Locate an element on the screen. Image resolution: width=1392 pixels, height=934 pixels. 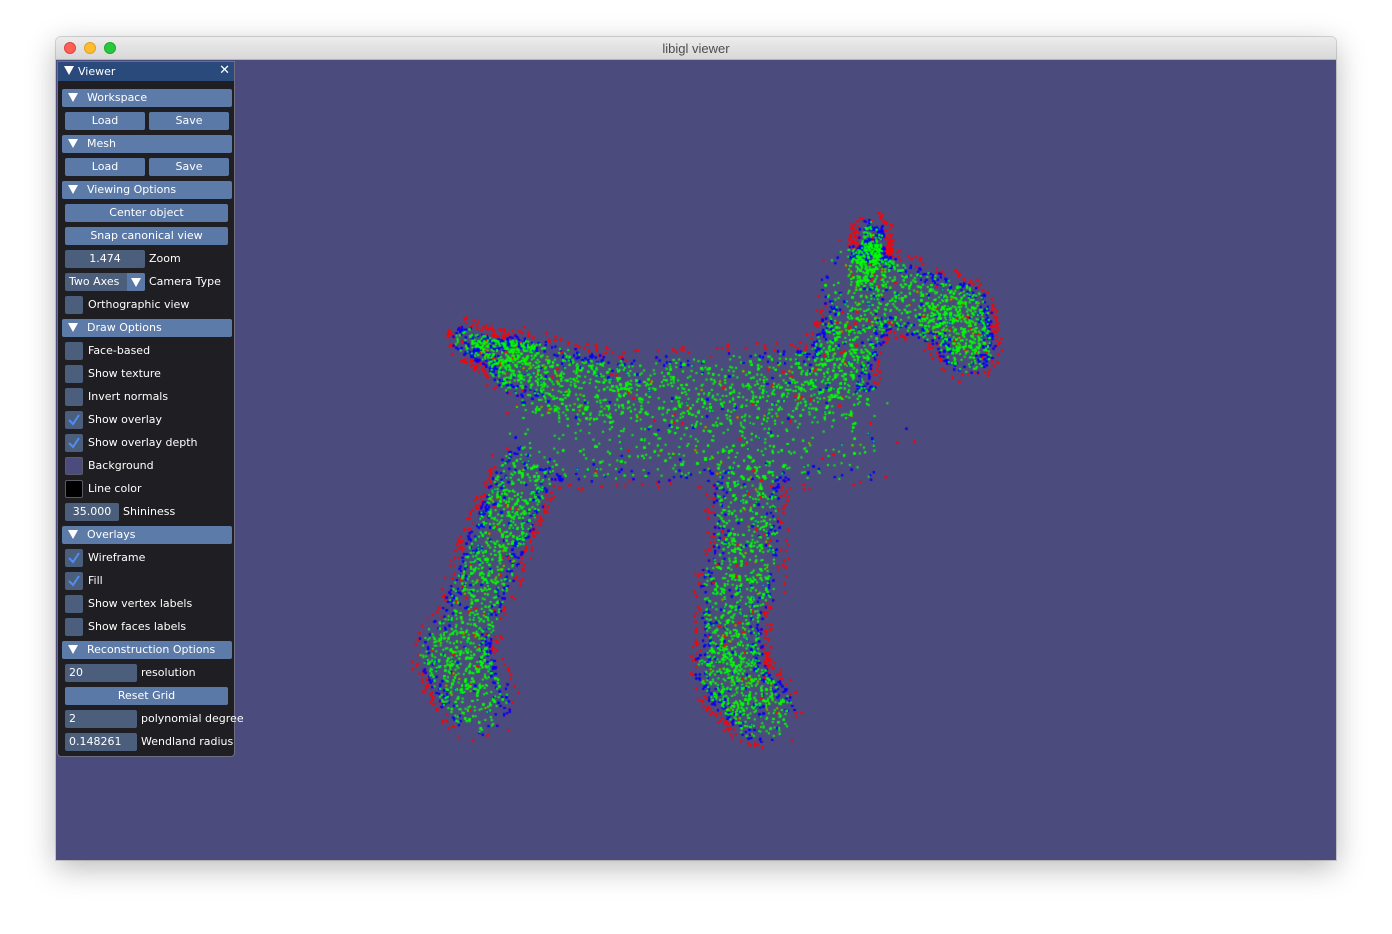
zoom-input: 1.474 is located at coordinates (105, 259).